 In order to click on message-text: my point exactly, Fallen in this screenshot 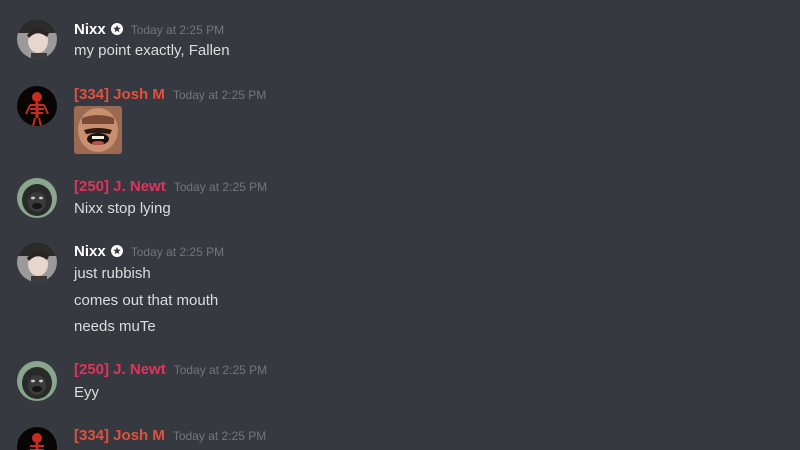, I will do `click(152, 50)`.